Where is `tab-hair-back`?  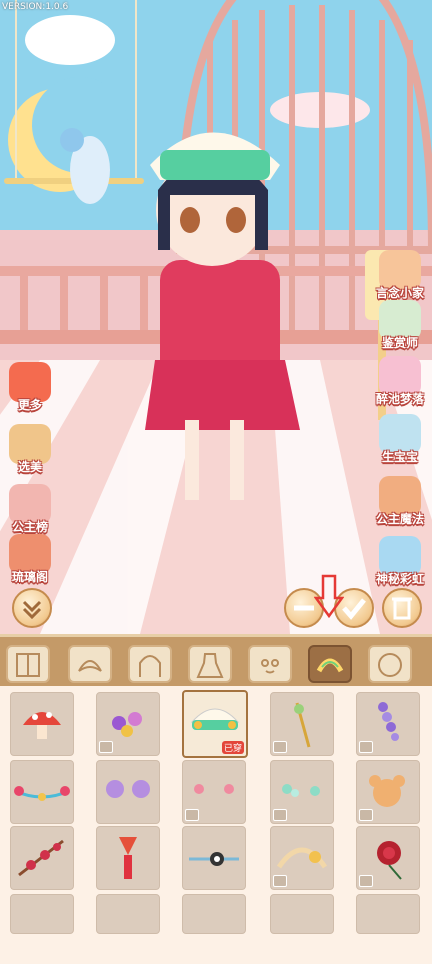 tab-hair-back is located at coordinates (150, 664).